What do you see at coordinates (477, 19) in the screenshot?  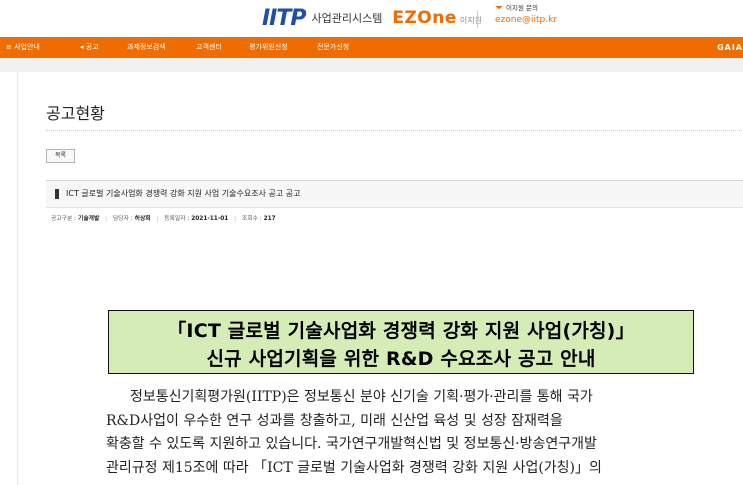 I see `header-divider` at bounding box center [477, 19].